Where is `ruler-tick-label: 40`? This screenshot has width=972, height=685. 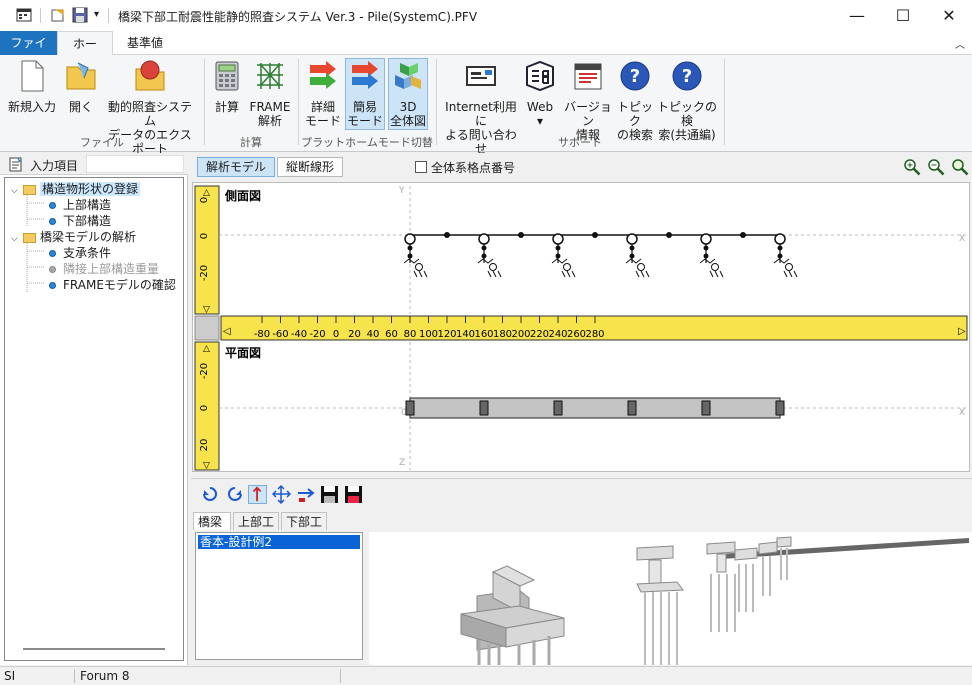 ruler-tick-label: 40 is located at coordinates (373, 334).